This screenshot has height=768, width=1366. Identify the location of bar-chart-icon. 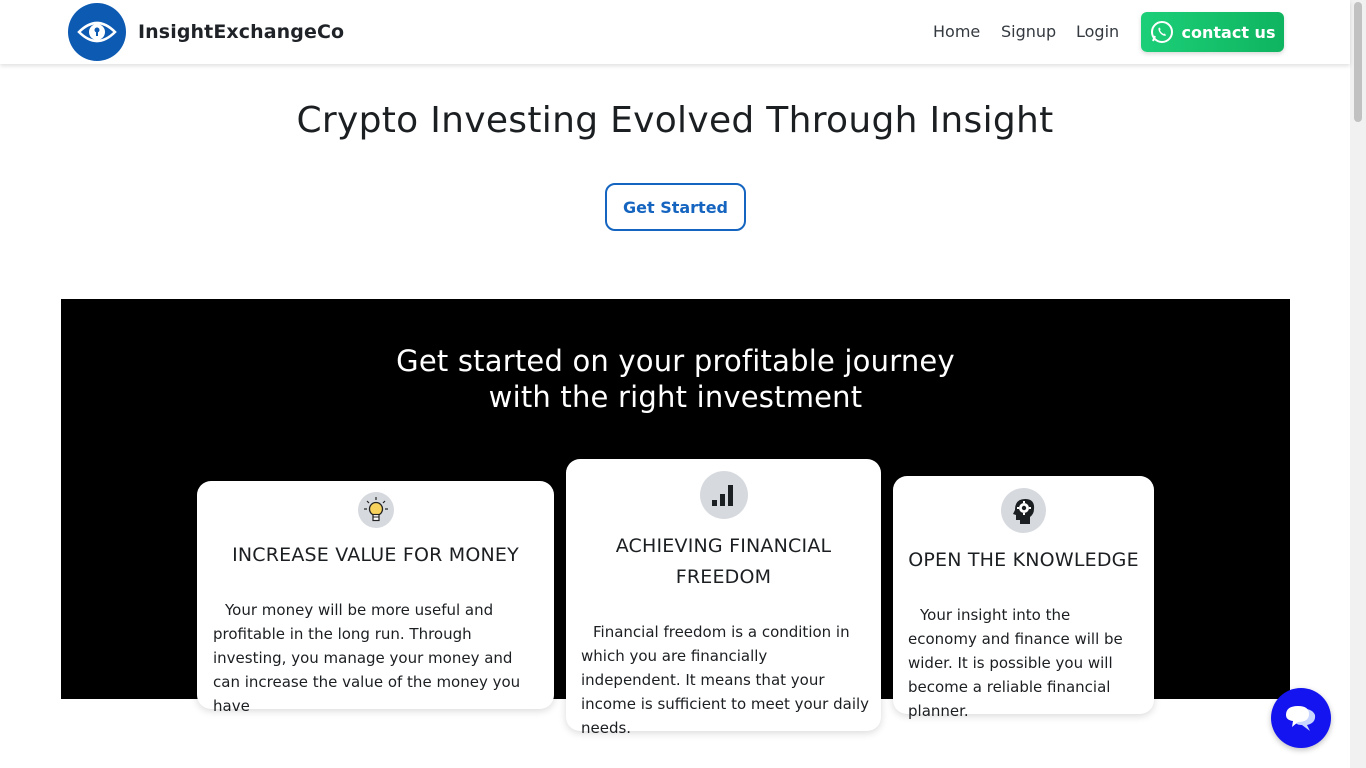
(724, 495).